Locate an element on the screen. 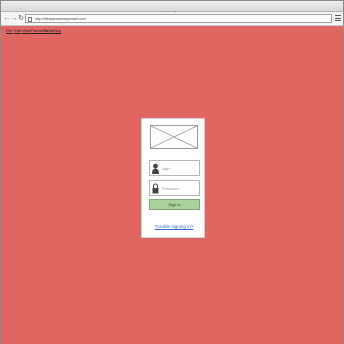 This screenshot has height=344, width=344. login-placeholder: login is located at coordinates (166, 168).